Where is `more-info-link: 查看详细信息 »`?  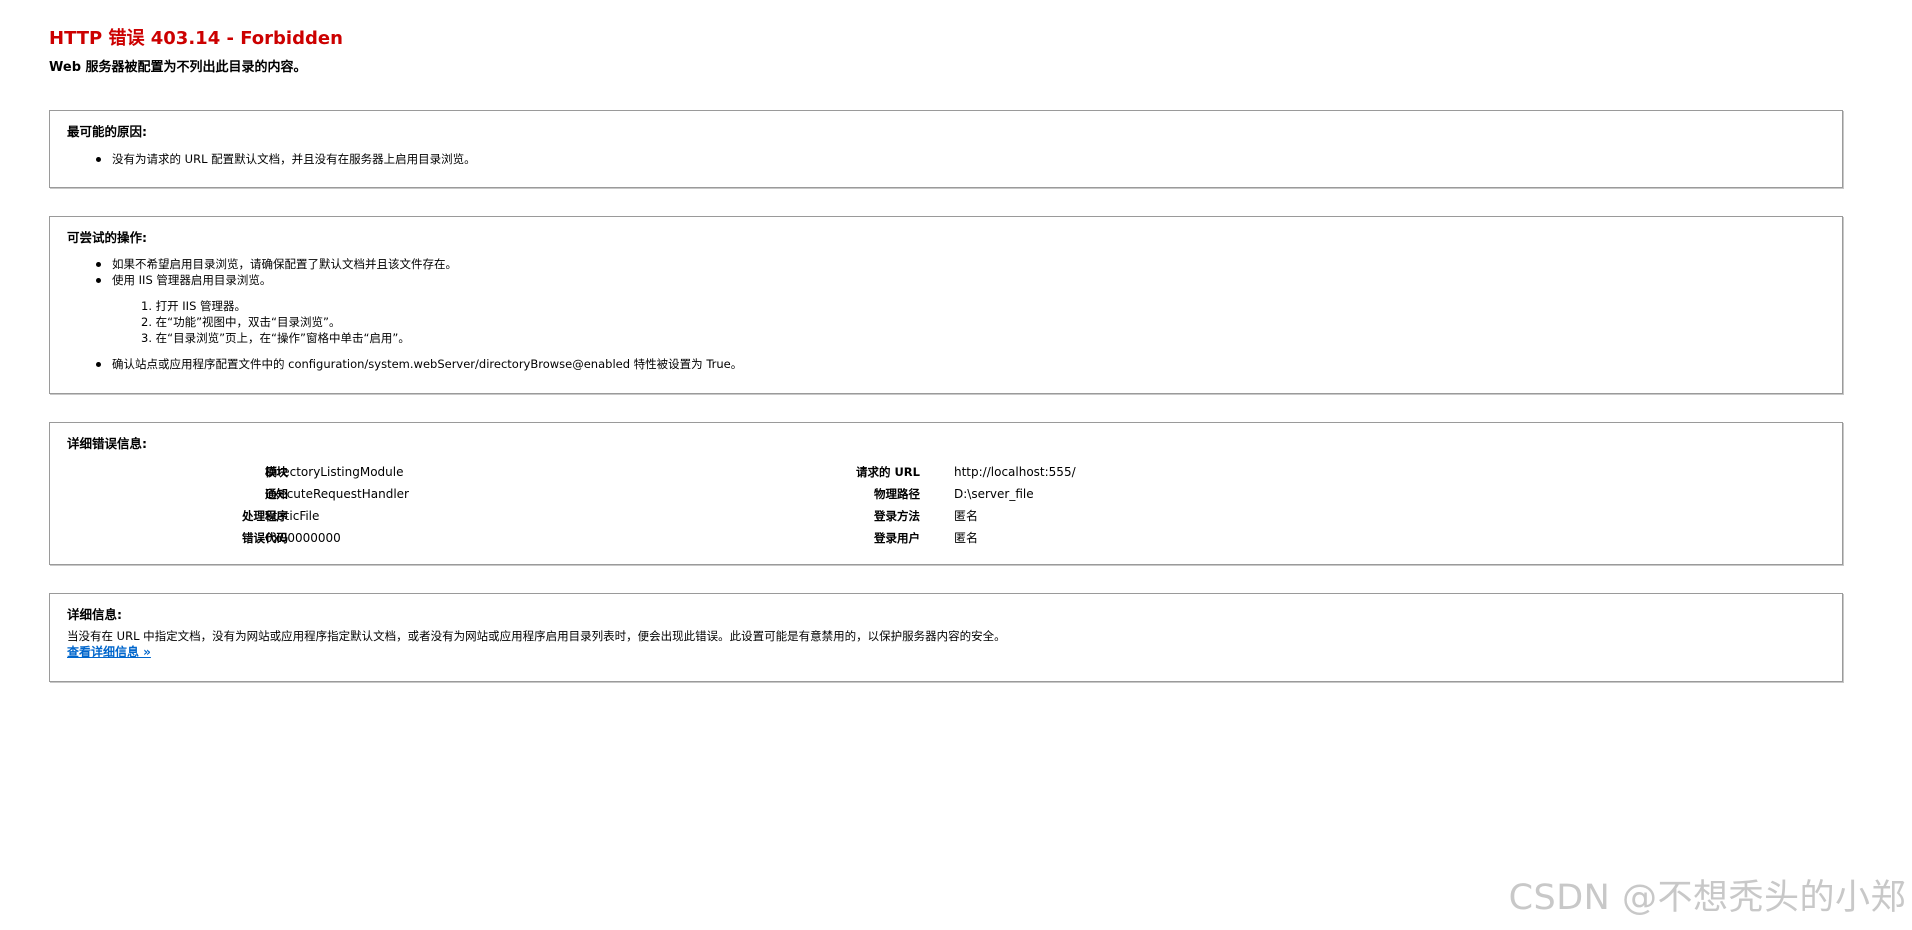 more-info-link: 查看详细信息 » is located at coordinates (109, 652).